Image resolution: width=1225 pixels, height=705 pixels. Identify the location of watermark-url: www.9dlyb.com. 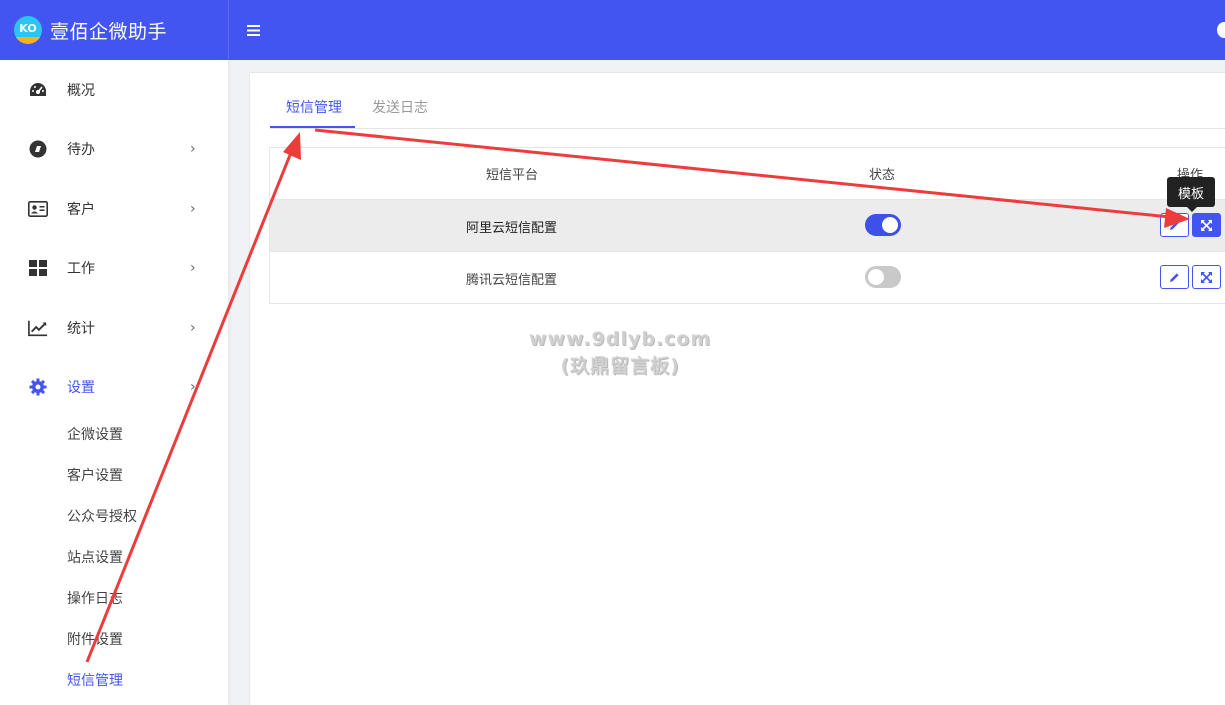
(620, 339).